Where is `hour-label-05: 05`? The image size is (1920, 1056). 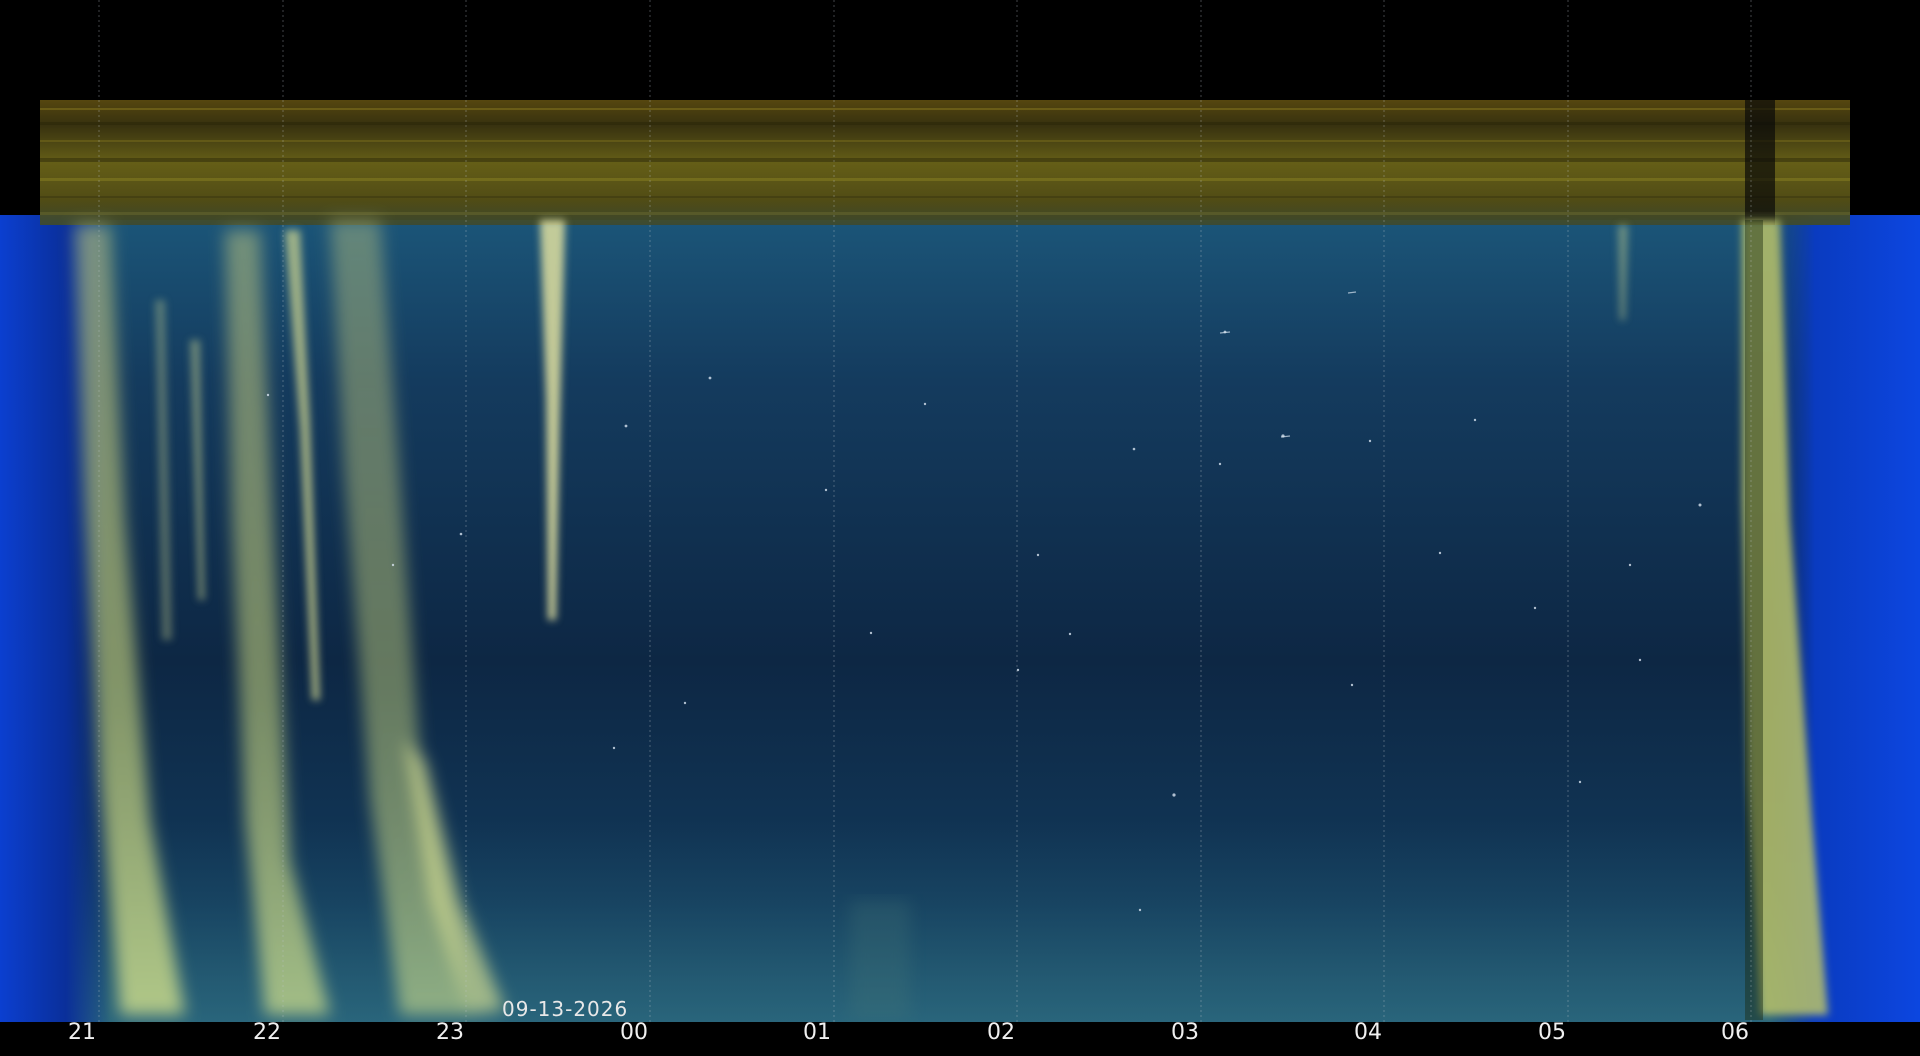 hour-label-05: 05 is located at coordinates (1552, 1032).